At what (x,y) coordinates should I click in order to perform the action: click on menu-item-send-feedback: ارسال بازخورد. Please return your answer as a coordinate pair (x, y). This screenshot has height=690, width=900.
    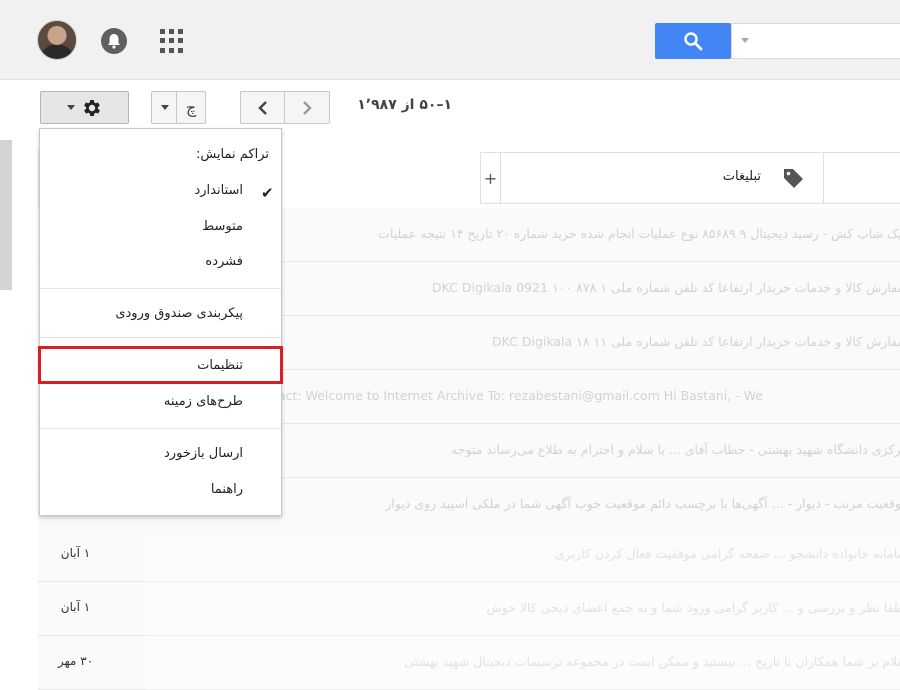
    Looking at the image, I should click on (203, 453).